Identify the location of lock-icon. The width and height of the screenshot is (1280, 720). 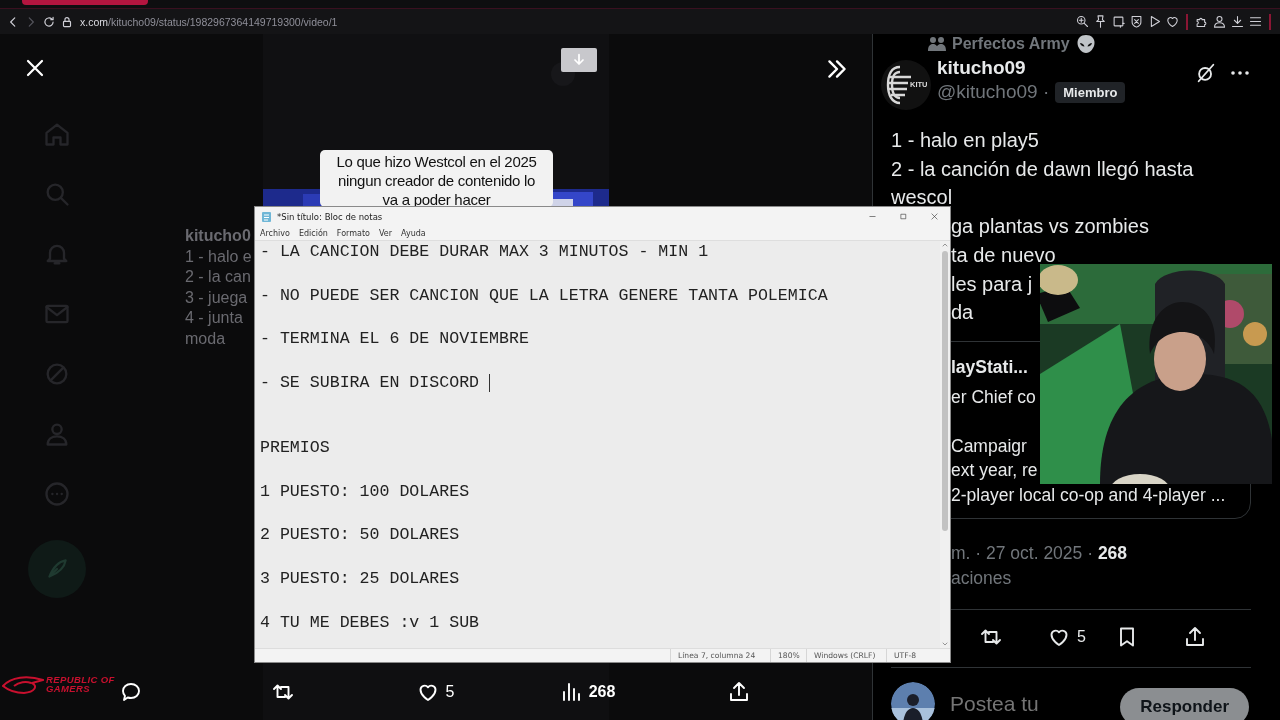
(67, 21).